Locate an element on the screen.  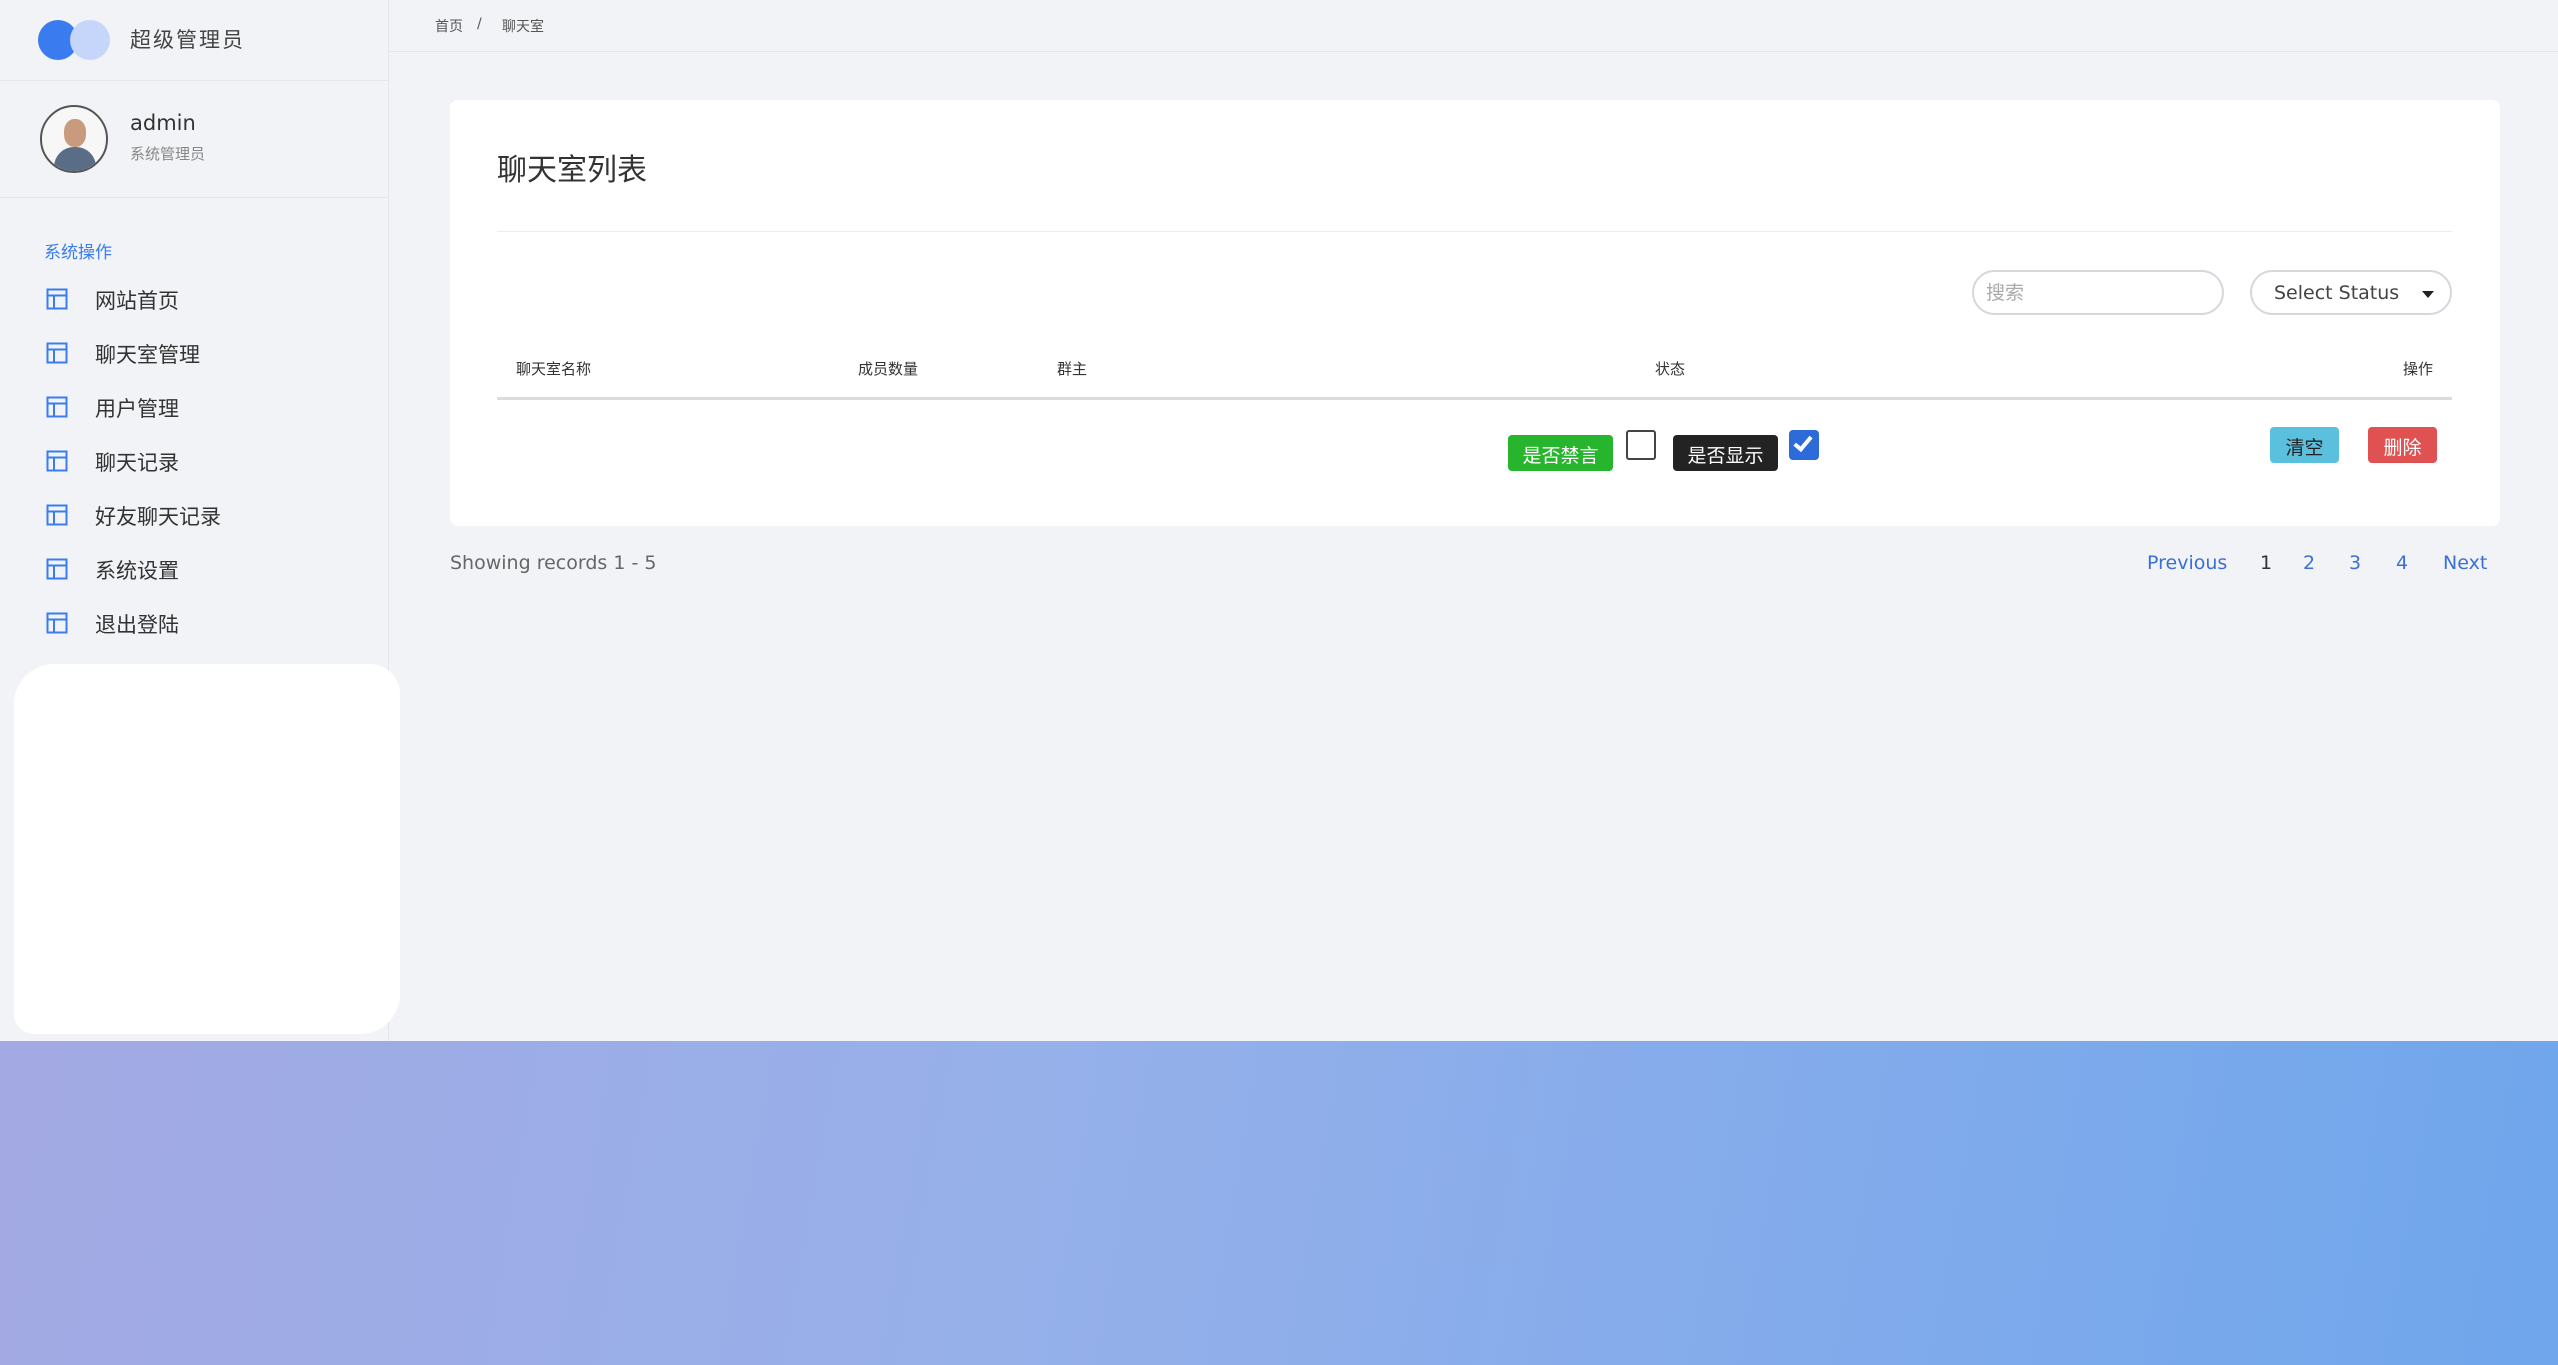
user-role: 系统管理员 is located at coordinates (168, 154).